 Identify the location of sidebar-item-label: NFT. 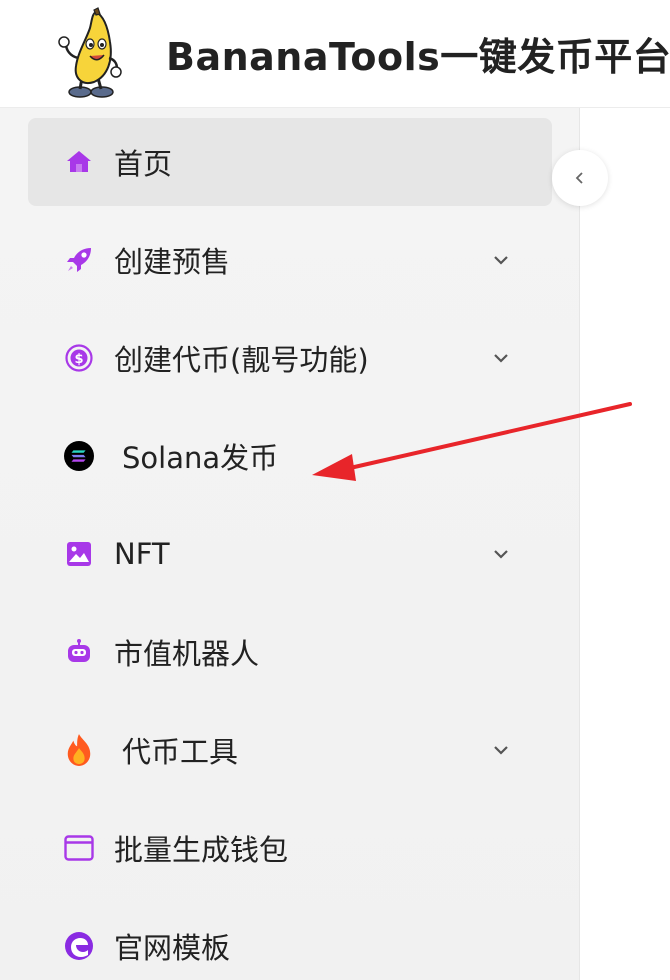
(142, 554).